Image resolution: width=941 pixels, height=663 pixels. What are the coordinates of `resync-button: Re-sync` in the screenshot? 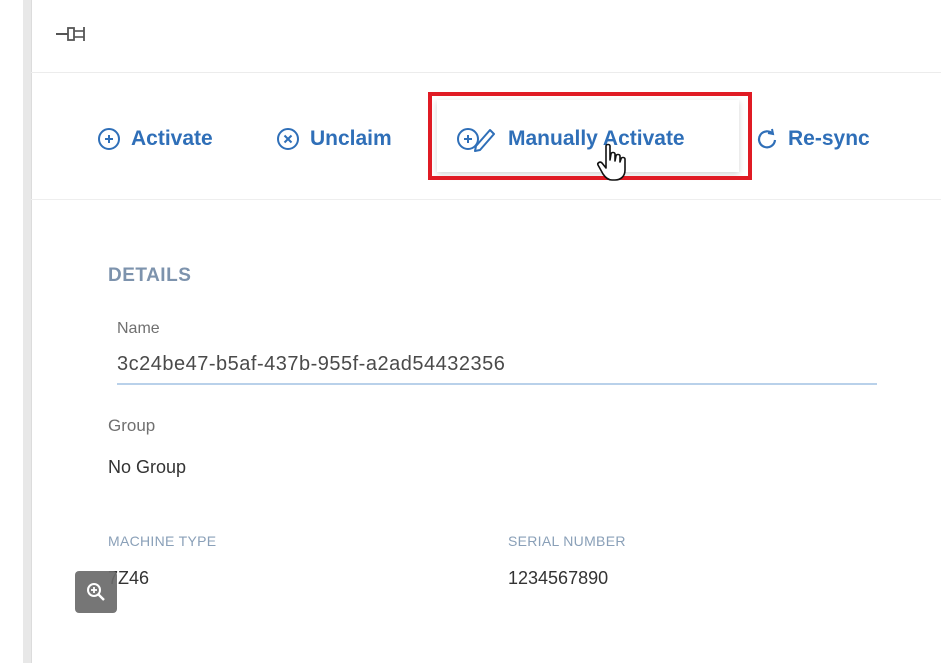 It's located at (813, 139).